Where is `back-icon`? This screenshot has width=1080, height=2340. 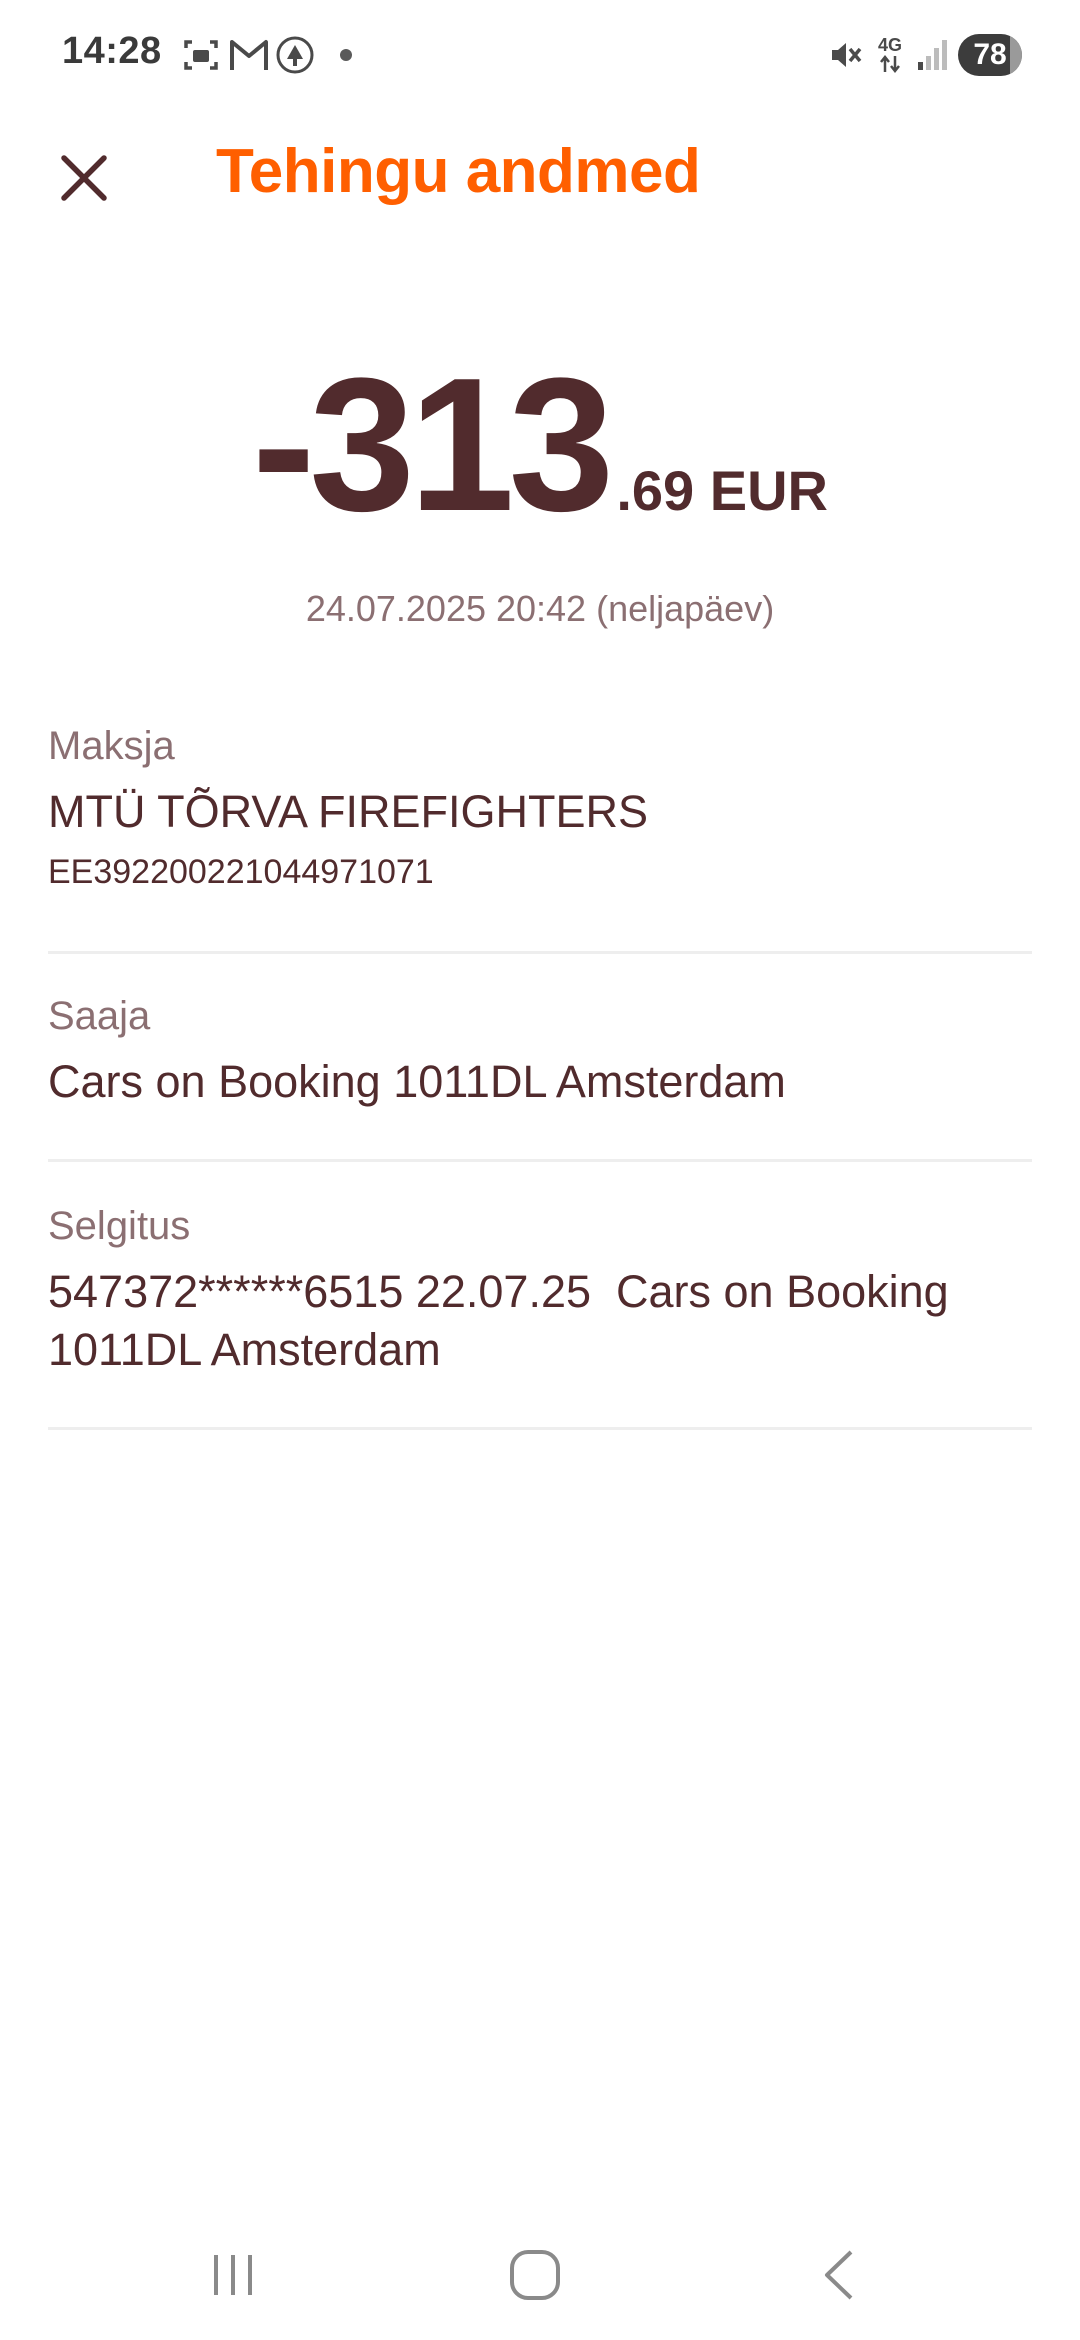 back-icon is located at coordinates (839, 2275).